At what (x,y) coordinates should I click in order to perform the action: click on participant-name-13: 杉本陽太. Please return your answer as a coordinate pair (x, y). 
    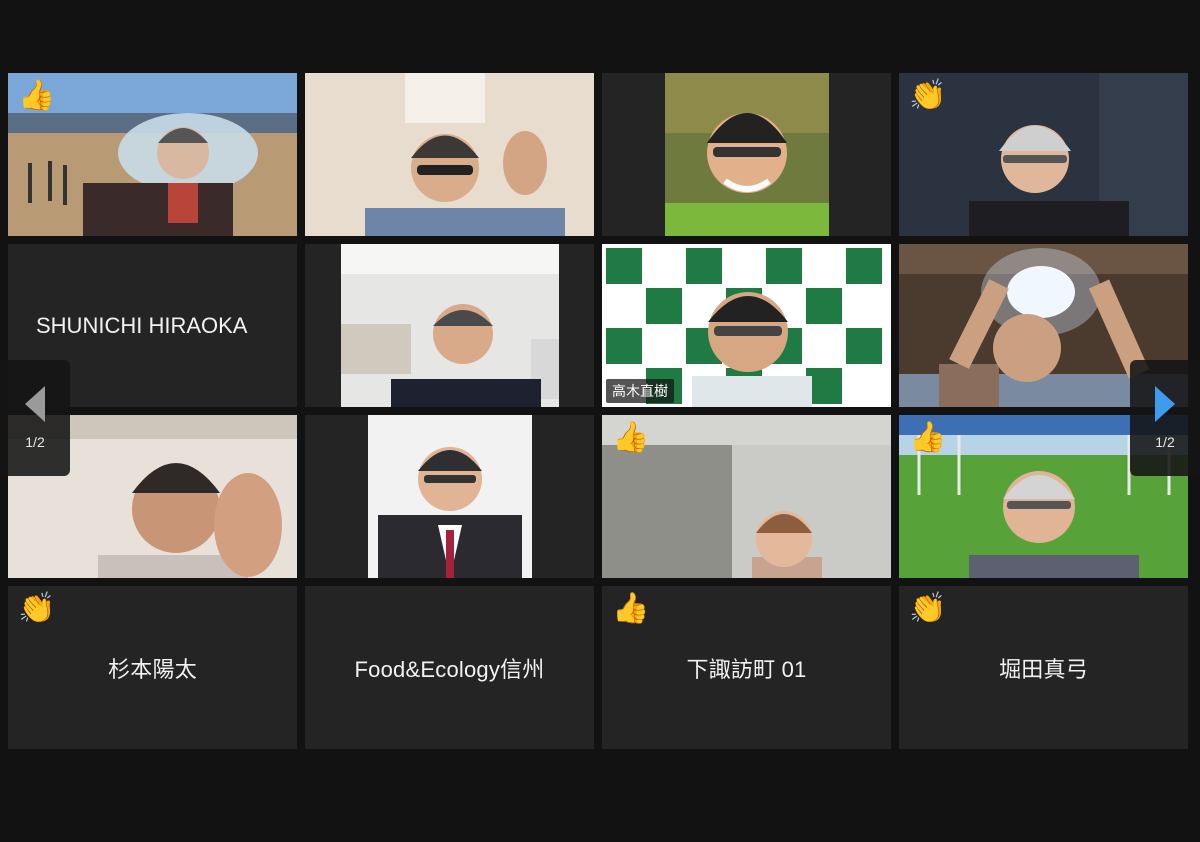
    Looking at the image, I should click on (152, 669).